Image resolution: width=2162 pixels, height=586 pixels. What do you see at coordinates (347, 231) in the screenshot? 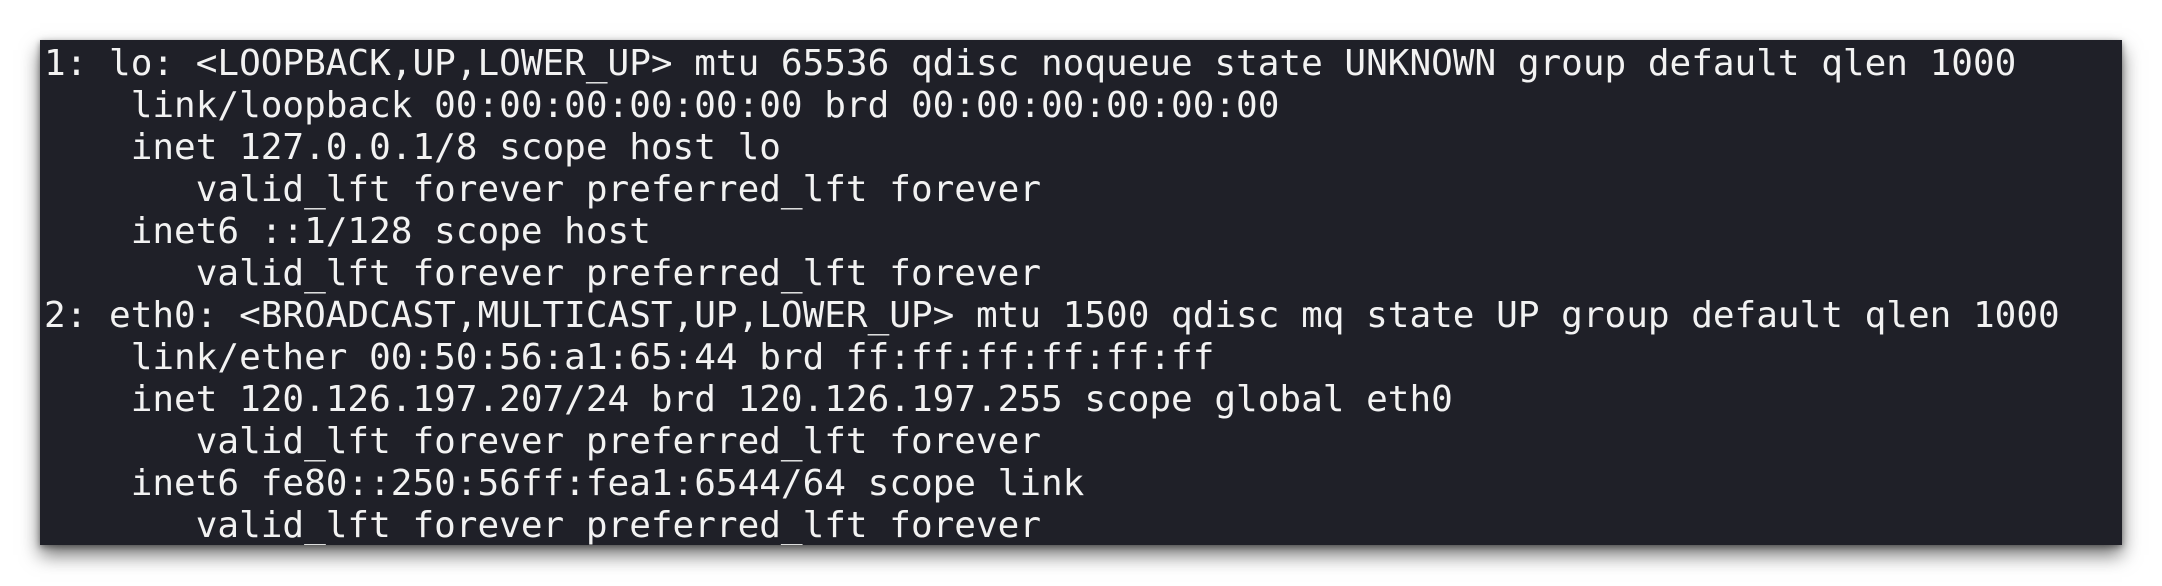
I see `terminal-line-lo-inet6: inet6 ::1/128 scope host` at bounding box center [347, 231].